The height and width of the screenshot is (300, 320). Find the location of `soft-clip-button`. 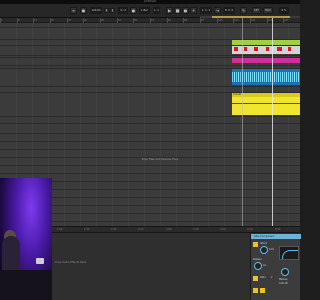

soft-clip-button is located at coordinates (262, 290).